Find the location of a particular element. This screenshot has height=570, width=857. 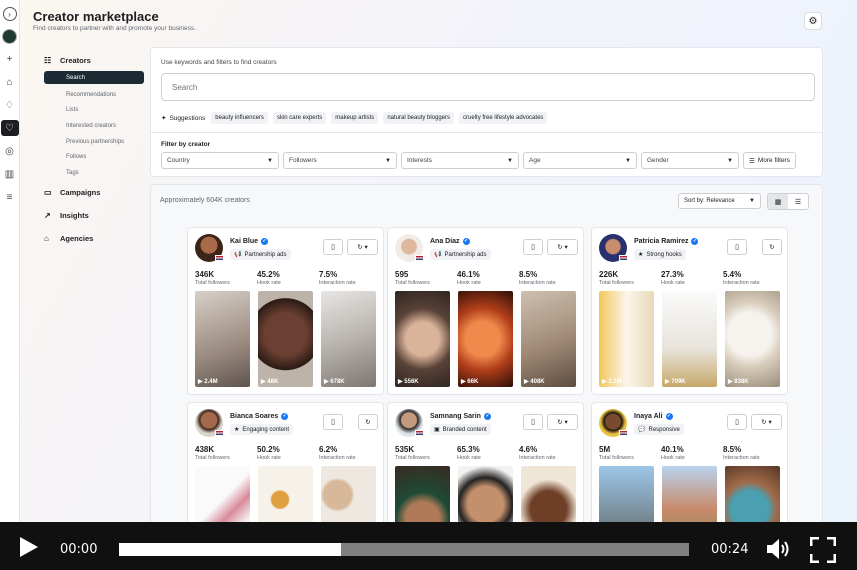

branded-icon: ▣ is located at coordinates (437, 430).